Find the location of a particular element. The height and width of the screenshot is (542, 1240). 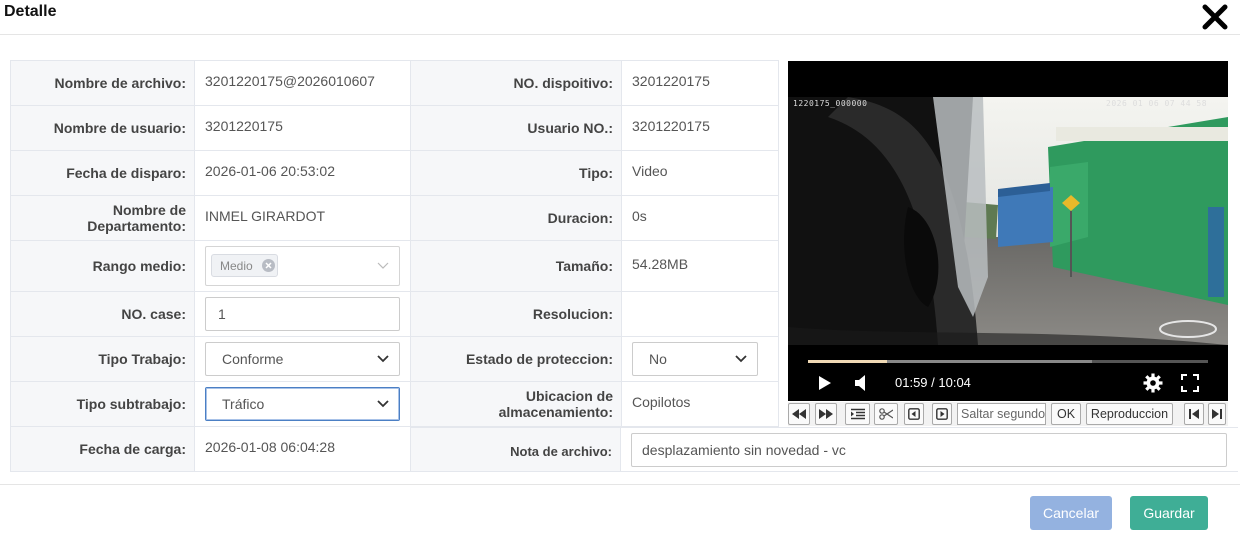

resolution-label: Resolucion: is located at coordinates (516, 314).